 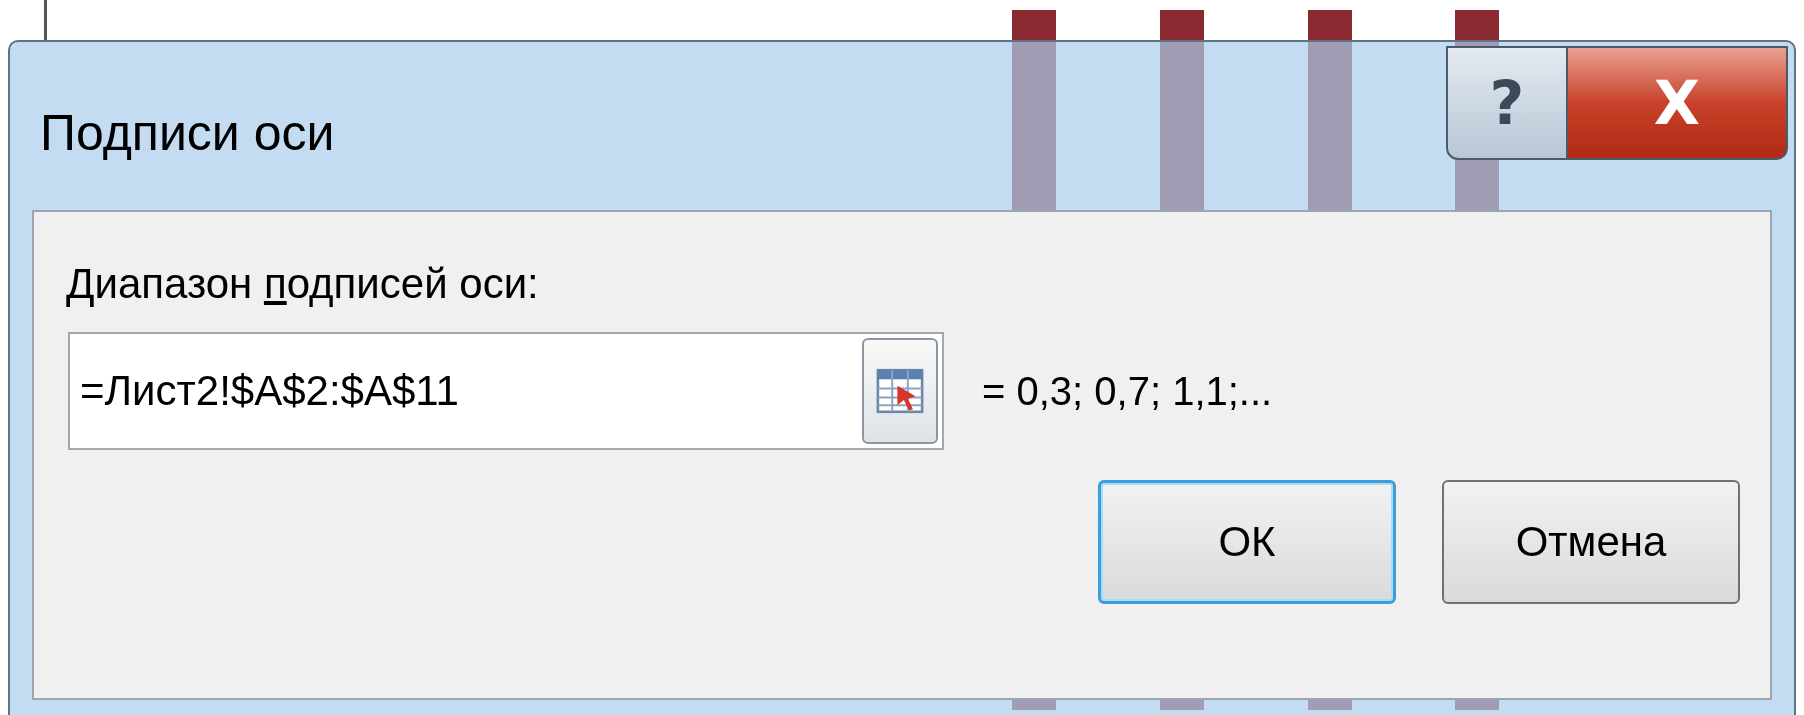 What do you see at coordinates (187, 133) in the screenshot?
I see `window-title: Подписи оси` at bounding box center [187, 133].